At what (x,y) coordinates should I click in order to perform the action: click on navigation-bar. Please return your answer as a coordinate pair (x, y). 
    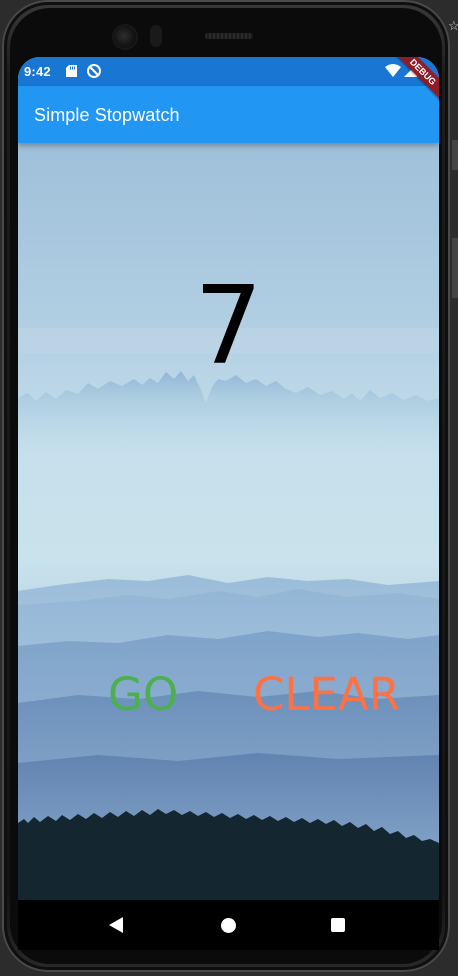
    Looking at the image, I should click on (228, 925).